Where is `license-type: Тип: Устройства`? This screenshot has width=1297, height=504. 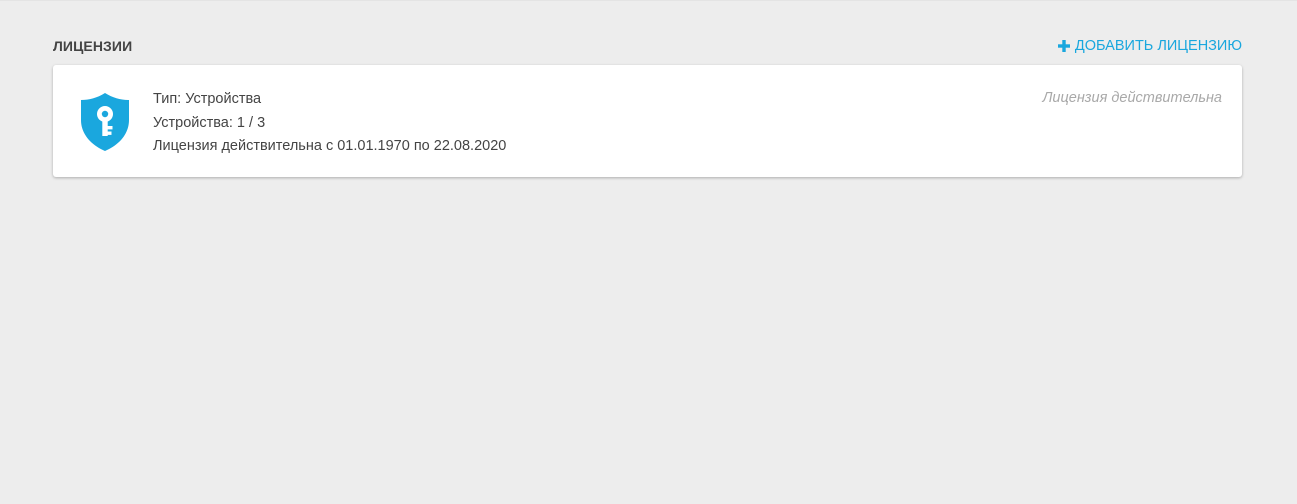 license-type: Тип: Устройства is located at coordinates (207, 99).